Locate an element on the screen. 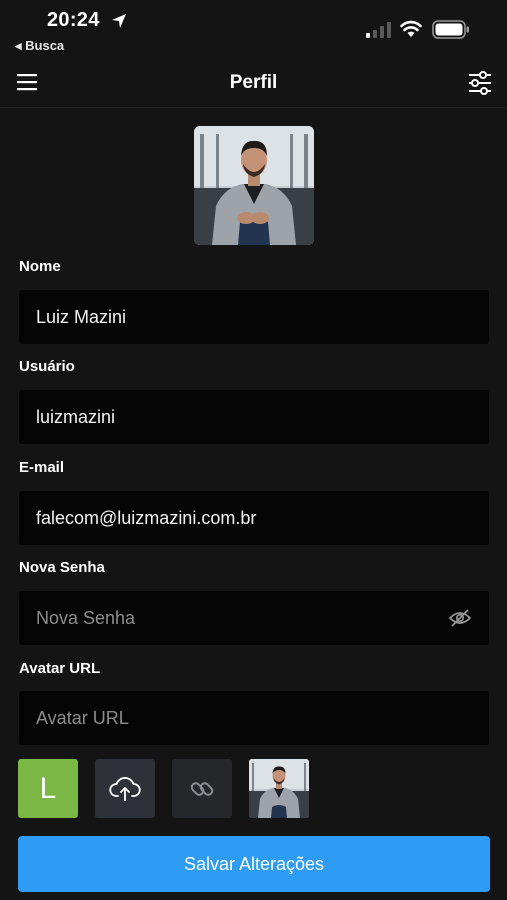 This screenshot has height=900, width=507. battery-icon is located at coordinates (450, 29).